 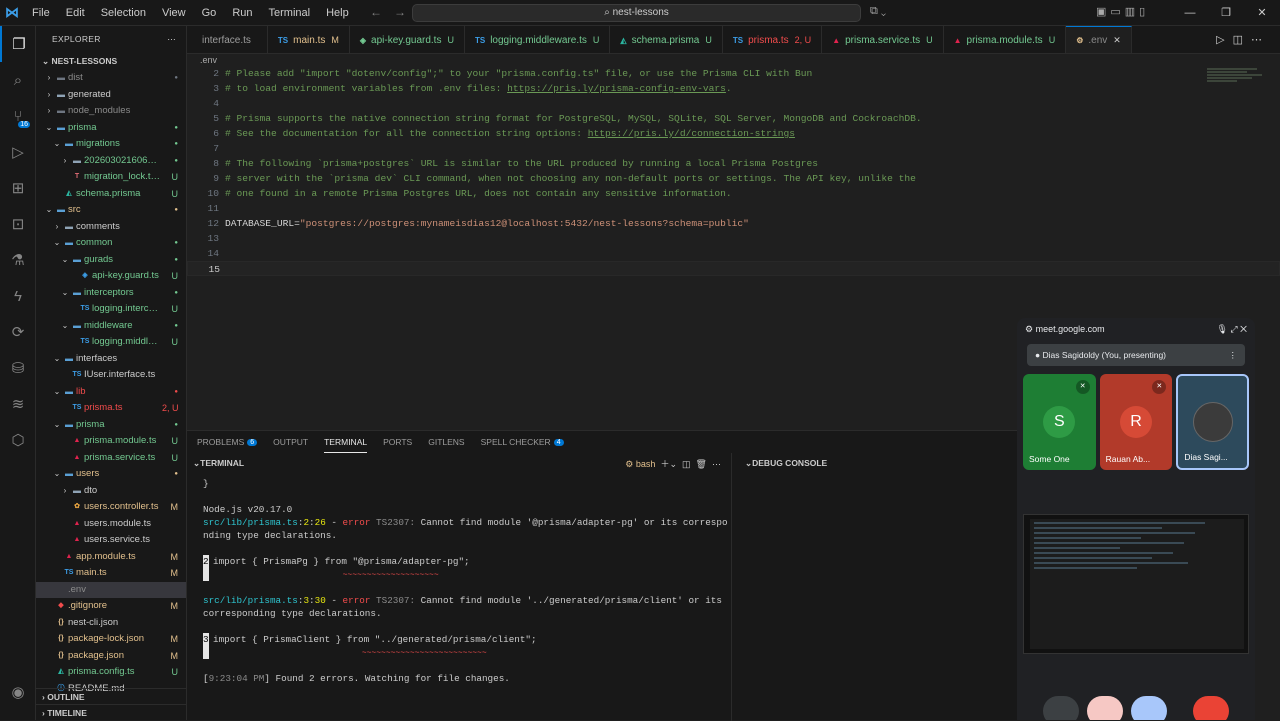 I want to click on run-debug-icon: ▷, so click(x=18, y=152).